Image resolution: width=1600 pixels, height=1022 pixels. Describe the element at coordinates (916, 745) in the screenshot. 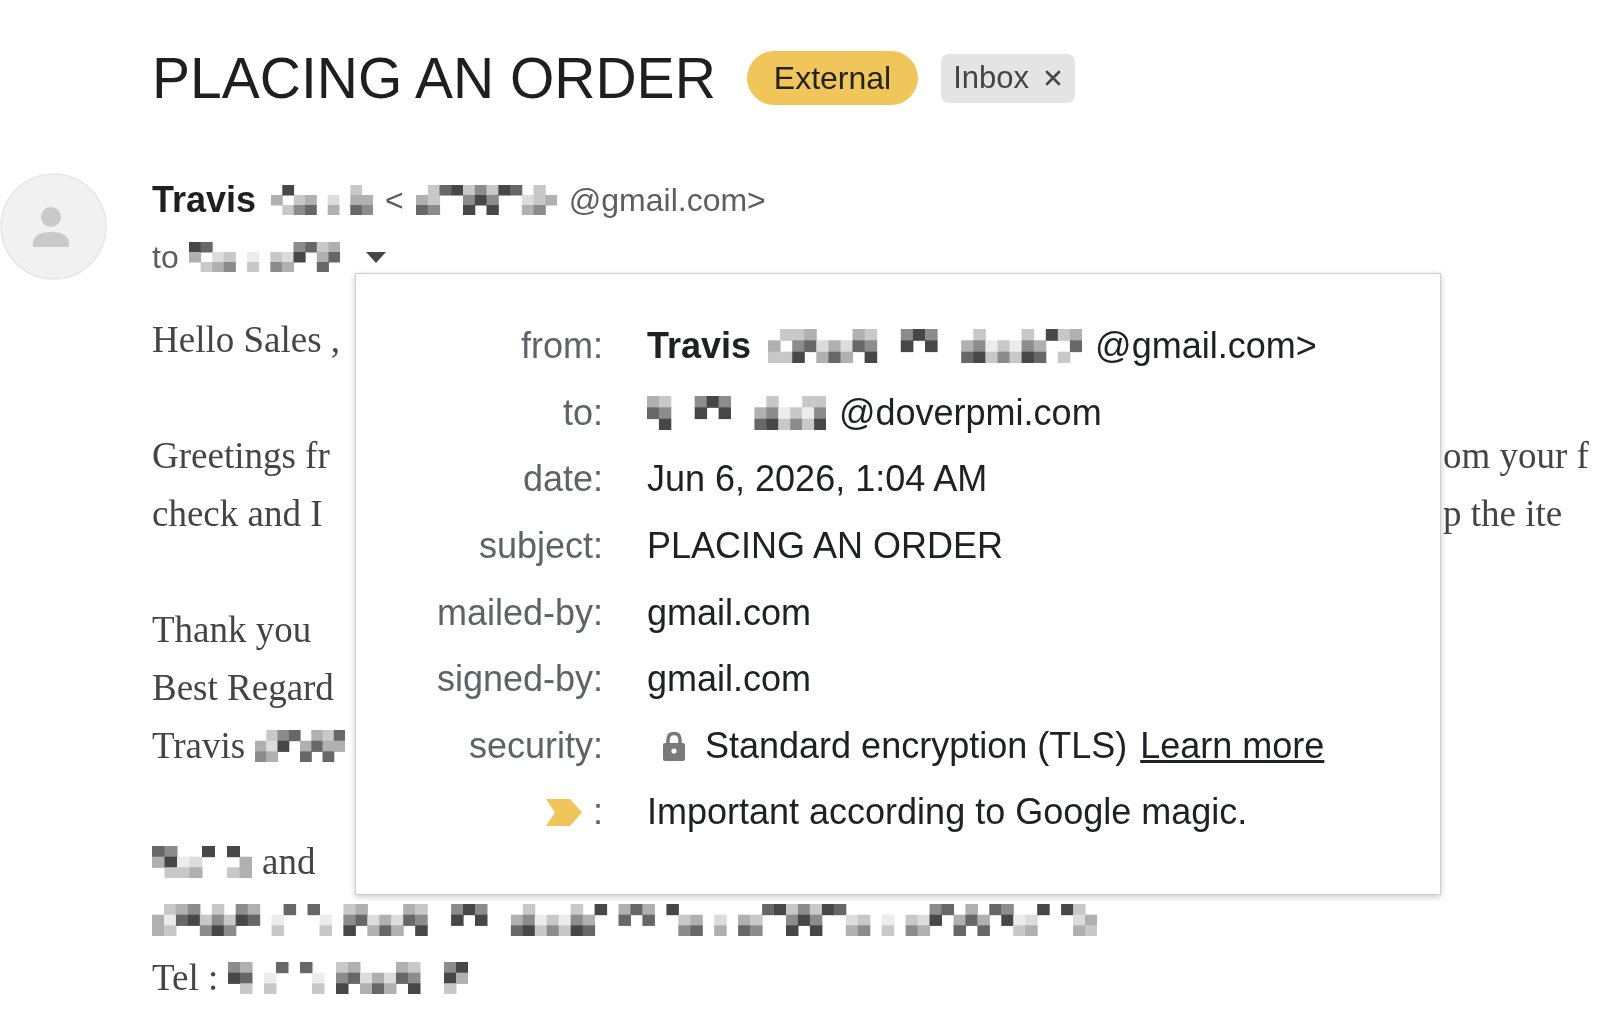

I see `detail-value: Standard encryption (TLS)` at that location.